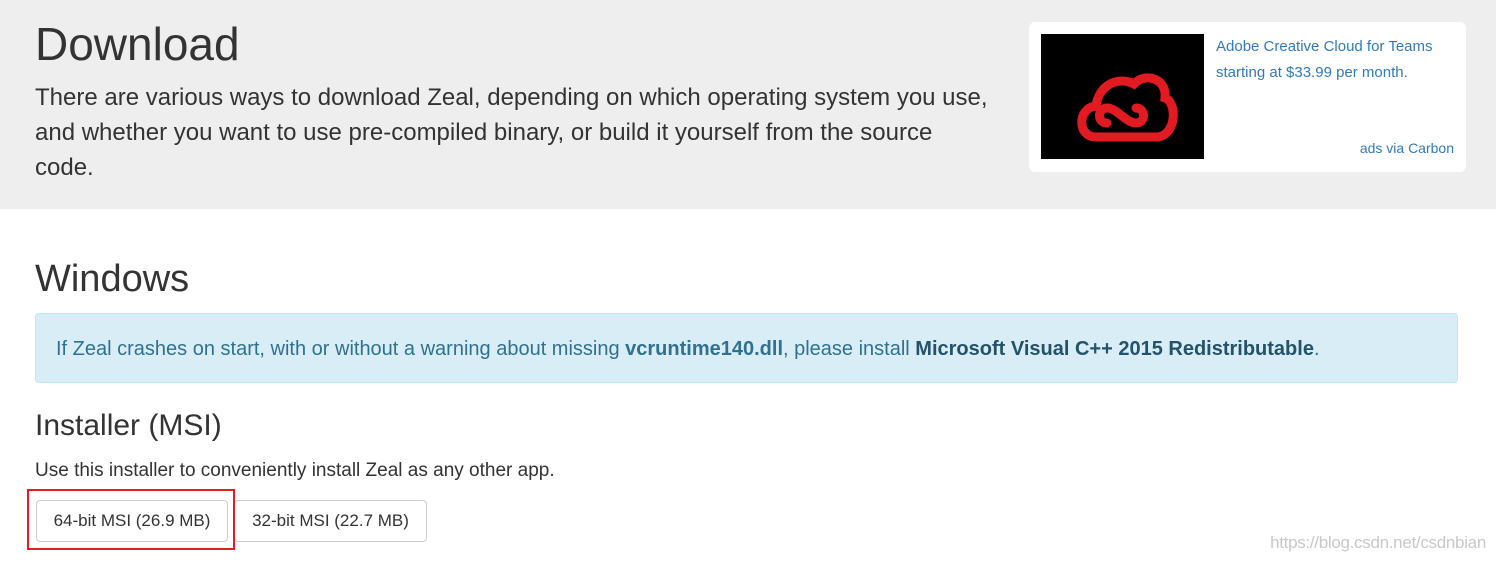 The image size is (1496, 562). I want to click on alert-dll-name: vcruntime140.dll, so click(704, 349).